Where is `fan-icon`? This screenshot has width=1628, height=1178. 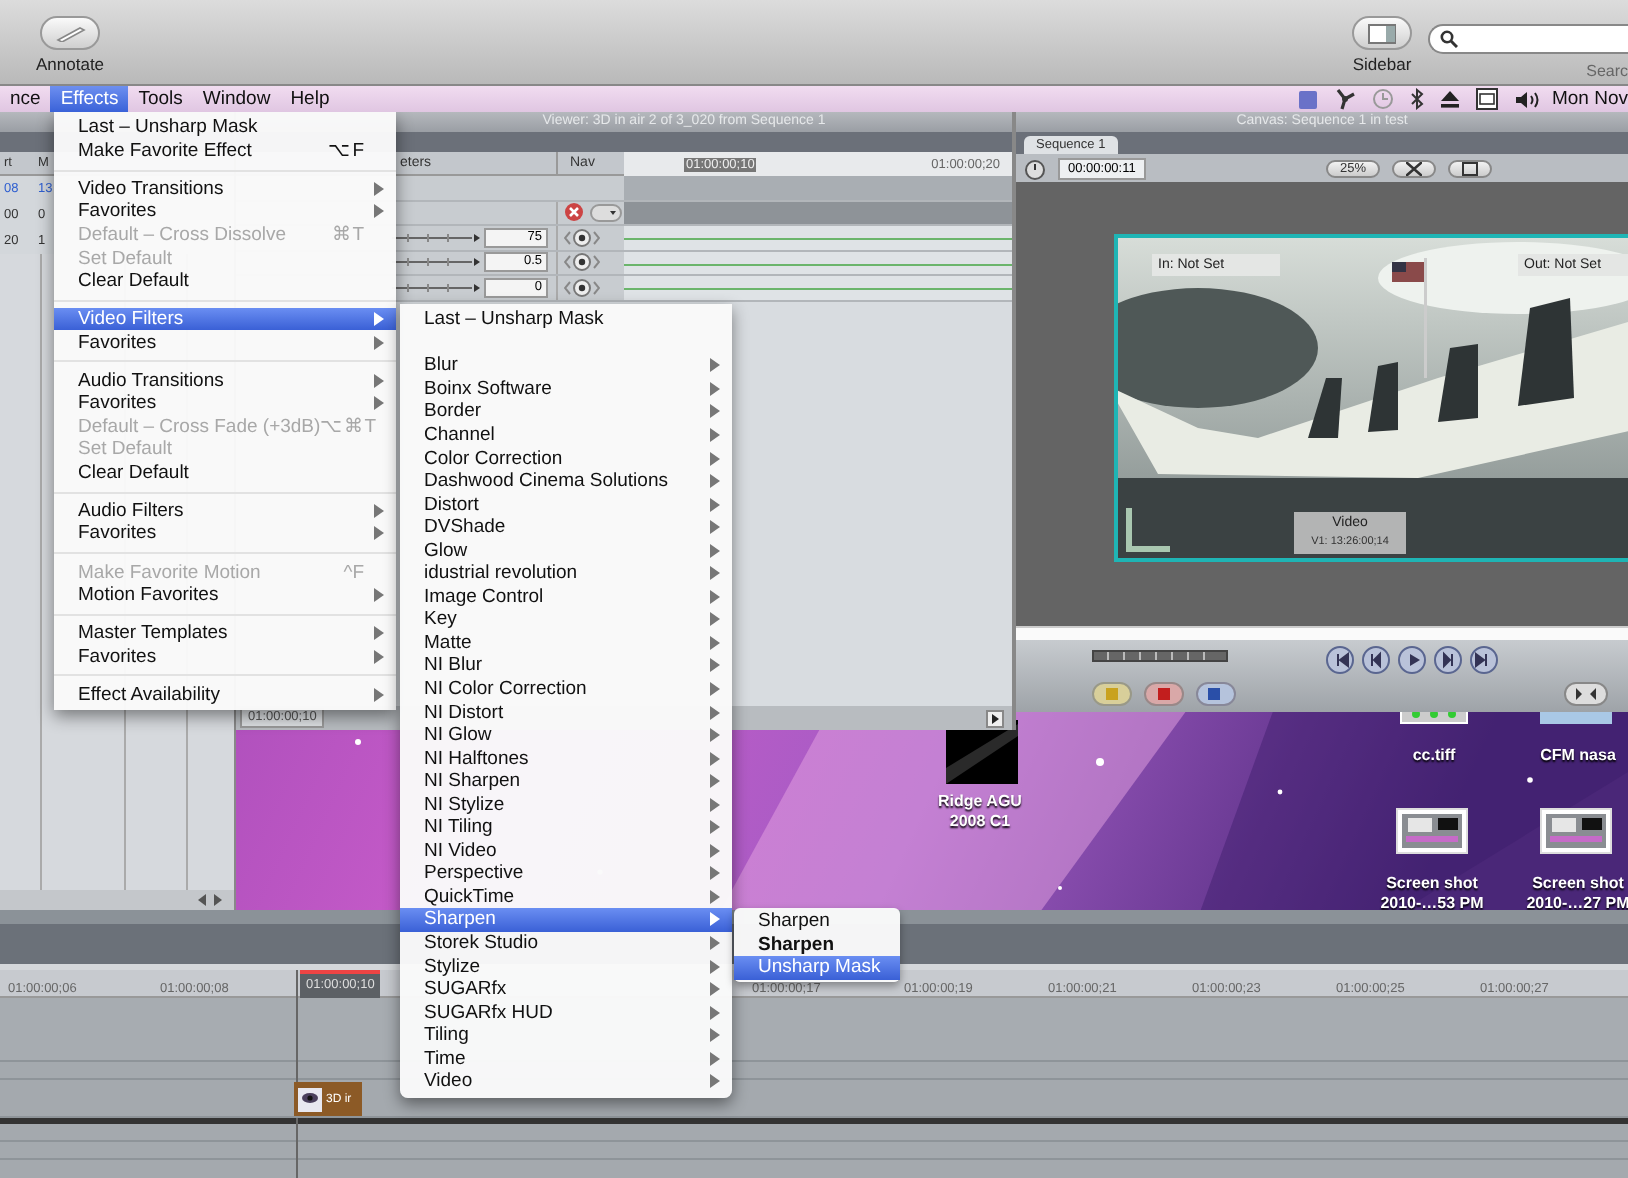 fan-icon is located at coordinates (1344, 99).